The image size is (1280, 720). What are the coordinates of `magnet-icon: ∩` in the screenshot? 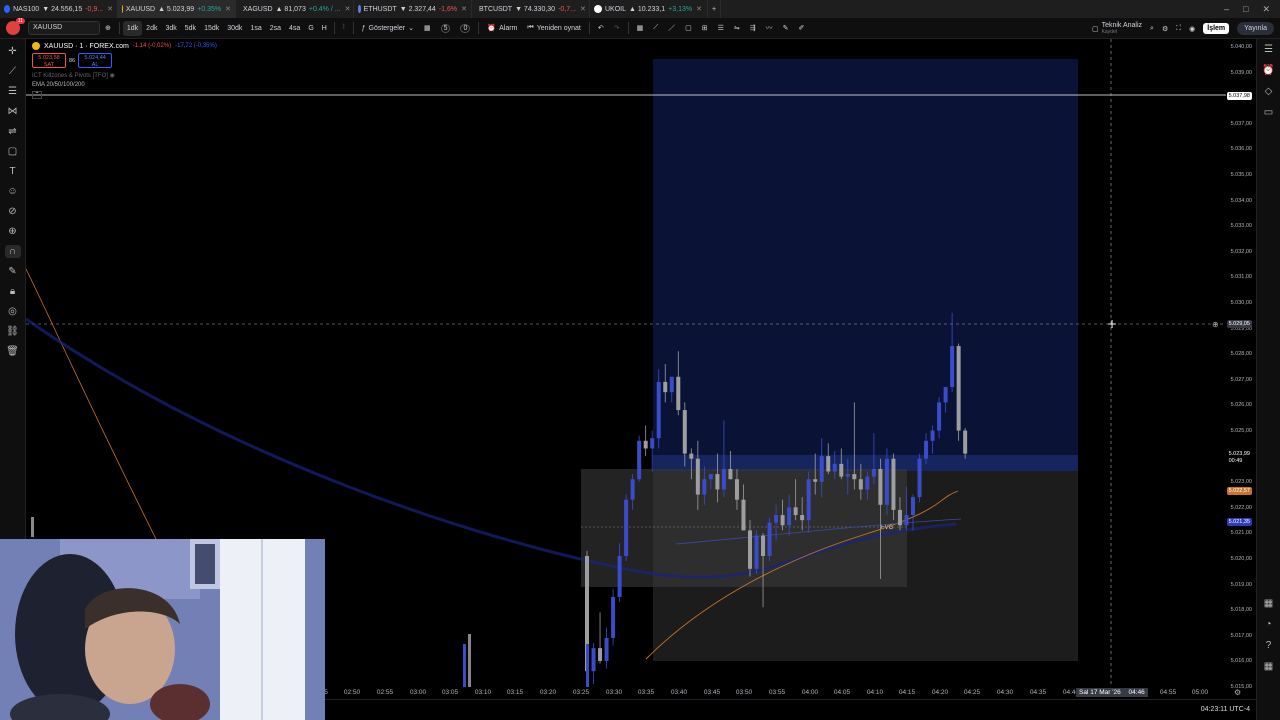 It's located at (12, 251).